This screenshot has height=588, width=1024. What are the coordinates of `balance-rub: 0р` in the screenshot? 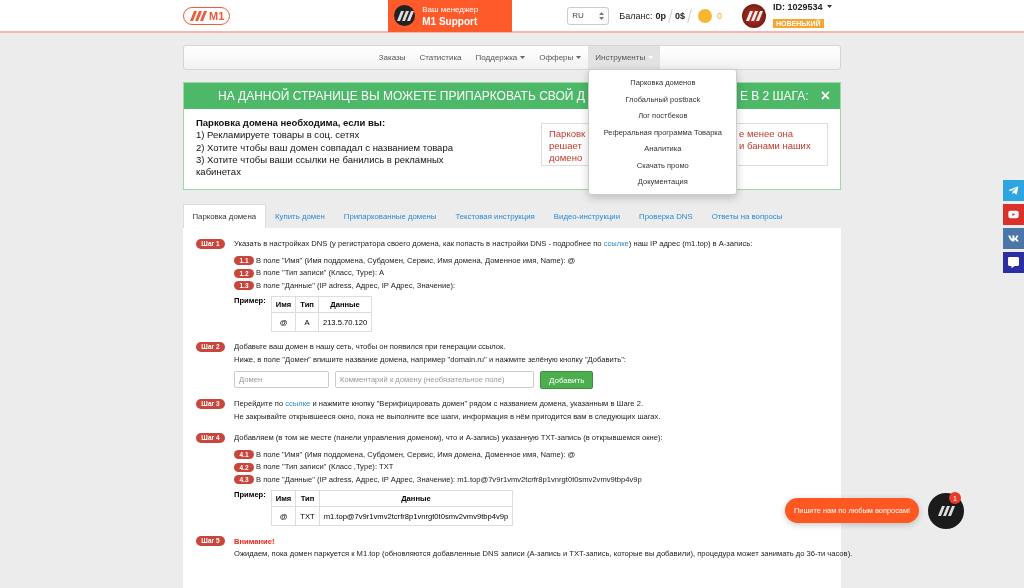 It's located at (660, 15).